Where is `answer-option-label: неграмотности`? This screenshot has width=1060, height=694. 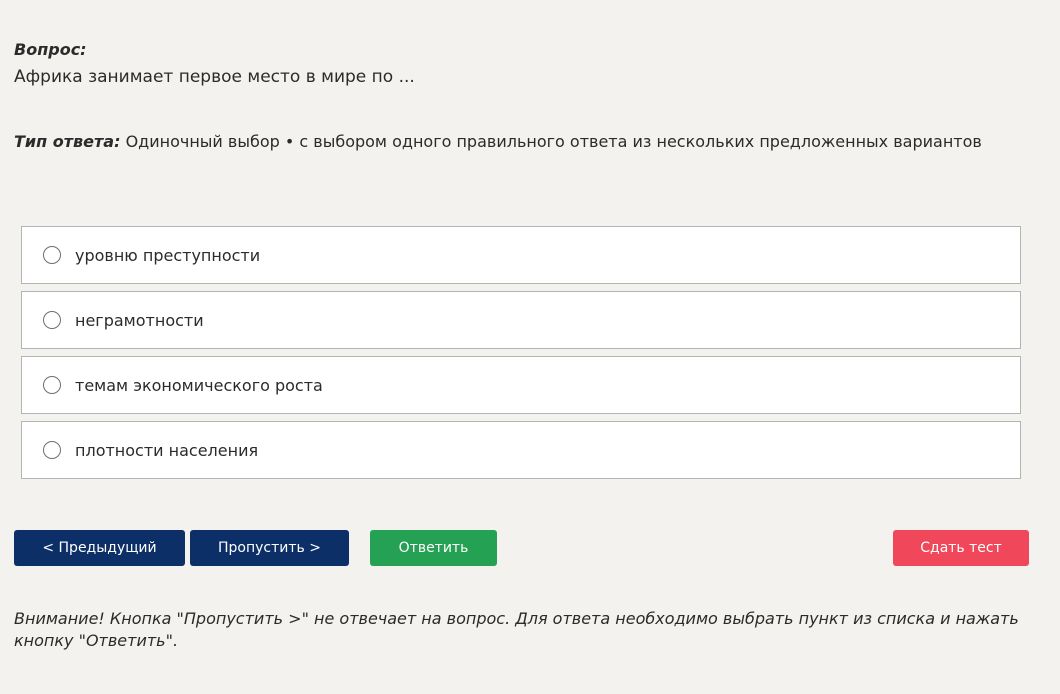 answer-option-label: неграмотности is located at coordinates (139, 320).